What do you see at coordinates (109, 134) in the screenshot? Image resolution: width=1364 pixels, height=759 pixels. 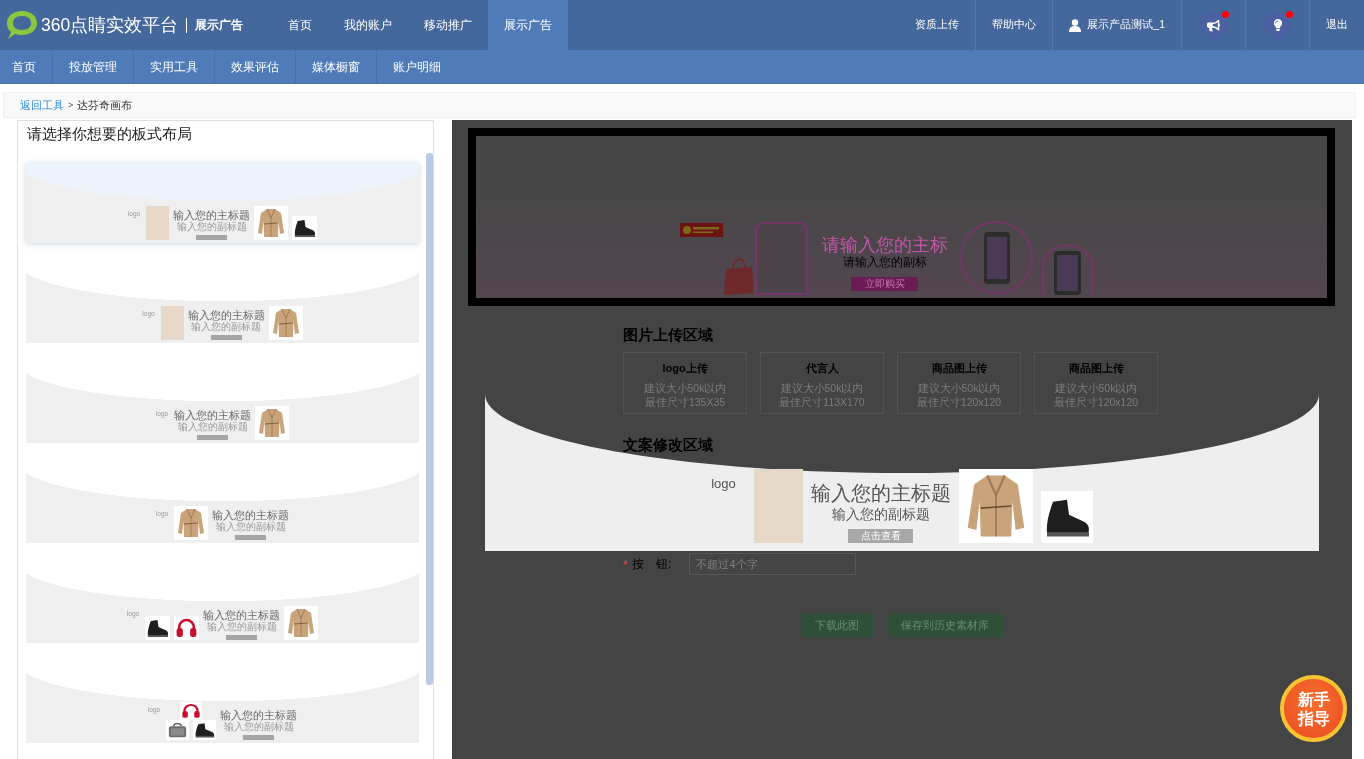 I see `panel-title: 请选择你想要的板式布局` at bounding box center [109, 134].